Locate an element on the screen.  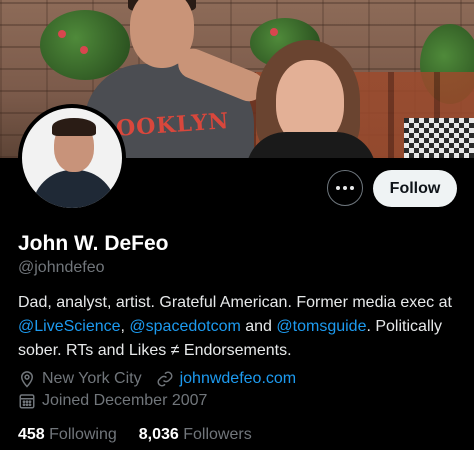
bio-text: and is located at coordinates (258, 326).